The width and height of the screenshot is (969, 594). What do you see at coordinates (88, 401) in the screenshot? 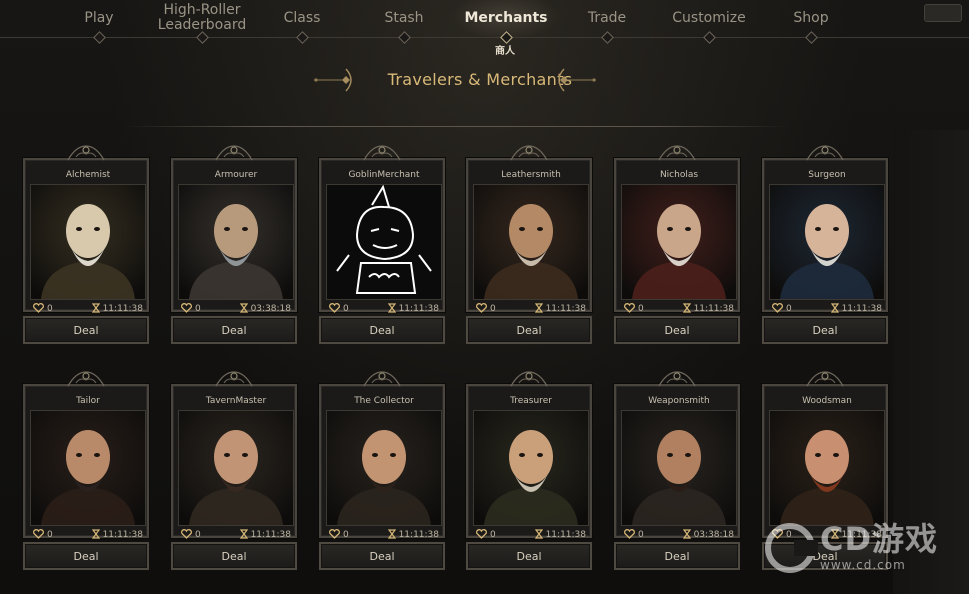
I see `merchant-name: Tailor` at bounding box center [88, 401].